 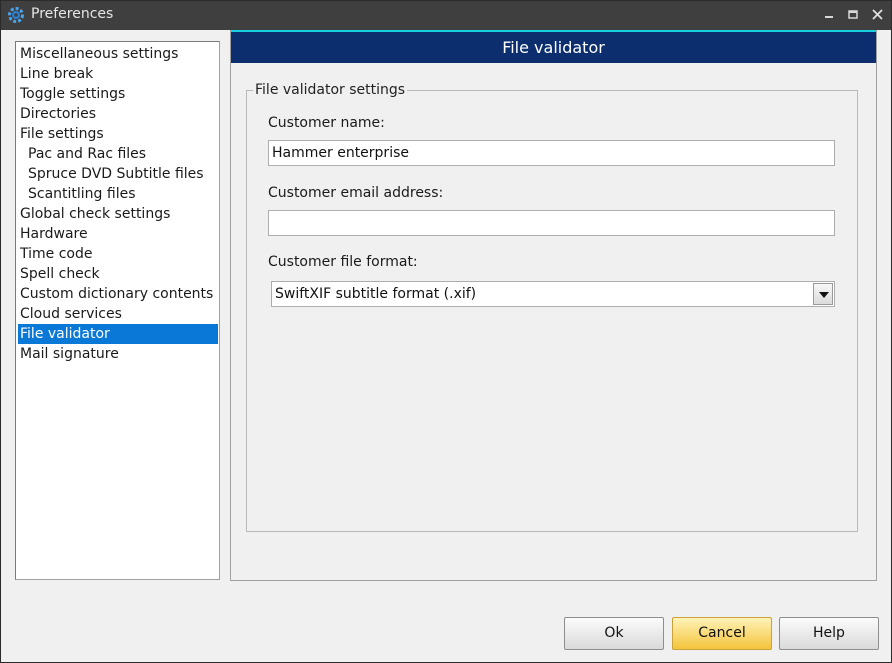 What do you see at coordinates (118, 234) in the screenshot?
I see `sidebar-item-hardware: Hardware` at bounding box center [118, 234].